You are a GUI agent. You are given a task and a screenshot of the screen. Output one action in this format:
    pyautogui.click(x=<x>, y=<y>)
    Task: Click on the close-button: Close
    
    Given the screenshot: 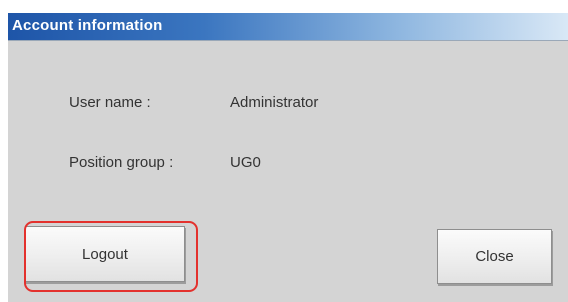 What is the action you would take?
    pyautogui.click(x=494, y=256)
    